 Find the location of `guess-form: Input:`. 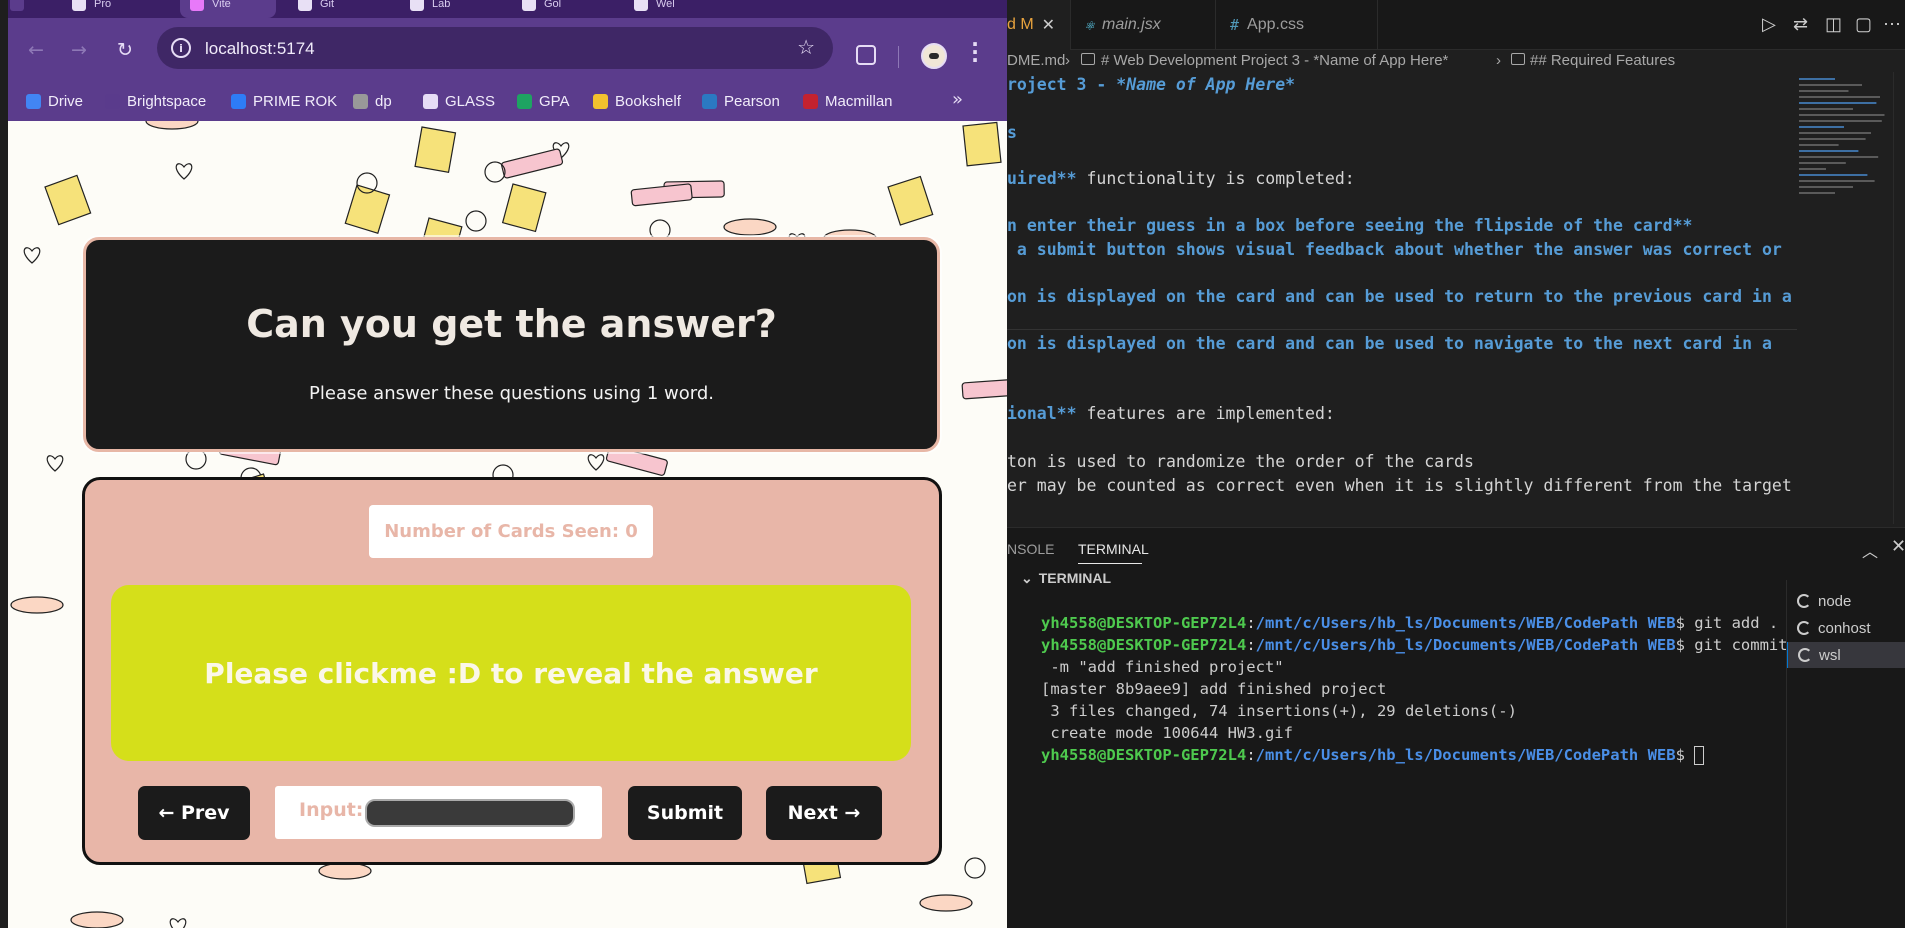

guess-form: Input: is located at coordinates (438, 812).